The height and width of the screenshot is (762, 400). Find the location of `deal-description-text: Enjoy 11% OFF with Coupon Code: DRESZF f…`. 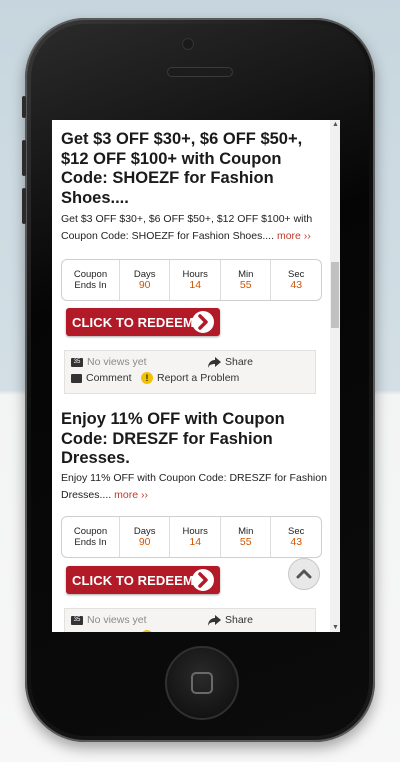

deal-description-text: Enjoy 11% OFF with Coupon Code: DRESZF f… is located at coordinates (194, 486).